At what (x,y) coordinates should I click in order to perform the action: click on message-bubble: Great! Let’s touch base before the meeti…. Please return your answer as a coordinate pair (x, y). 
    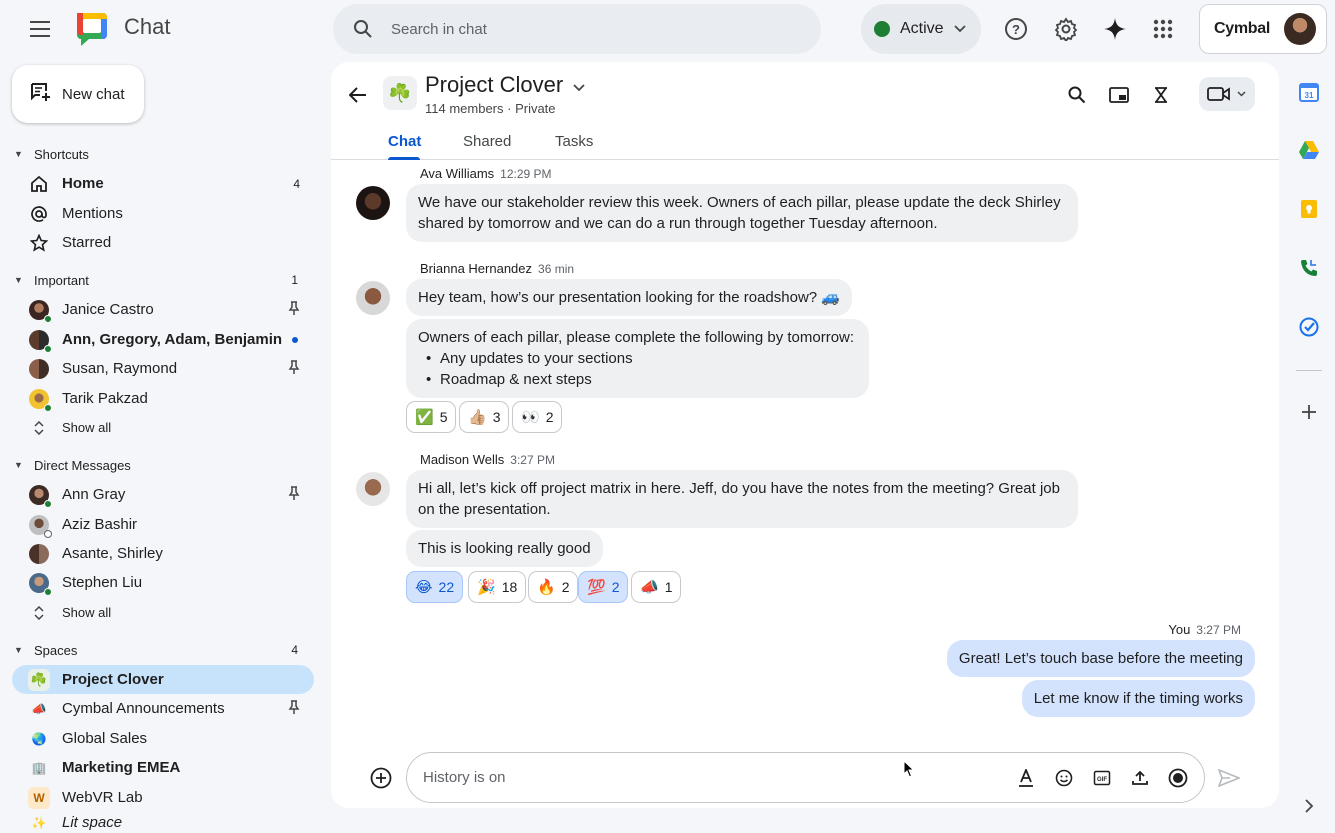
    Looking at the image, I should click on (1100, 658).